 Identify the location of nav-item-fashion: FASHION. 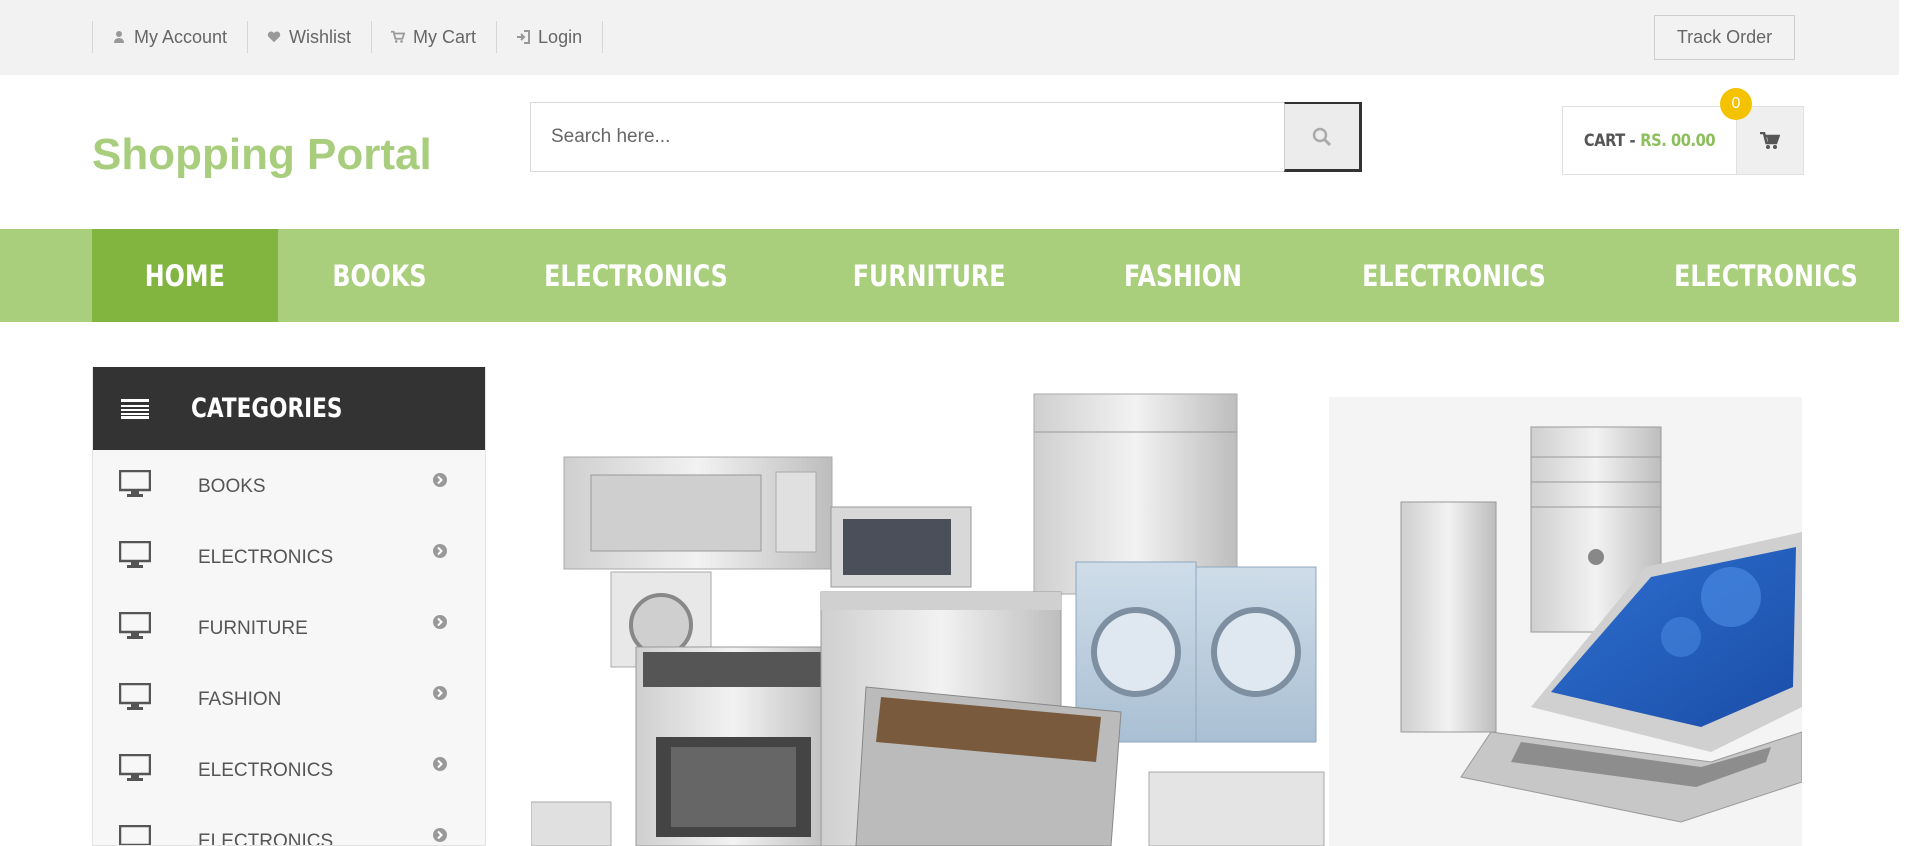
(1183, 275).